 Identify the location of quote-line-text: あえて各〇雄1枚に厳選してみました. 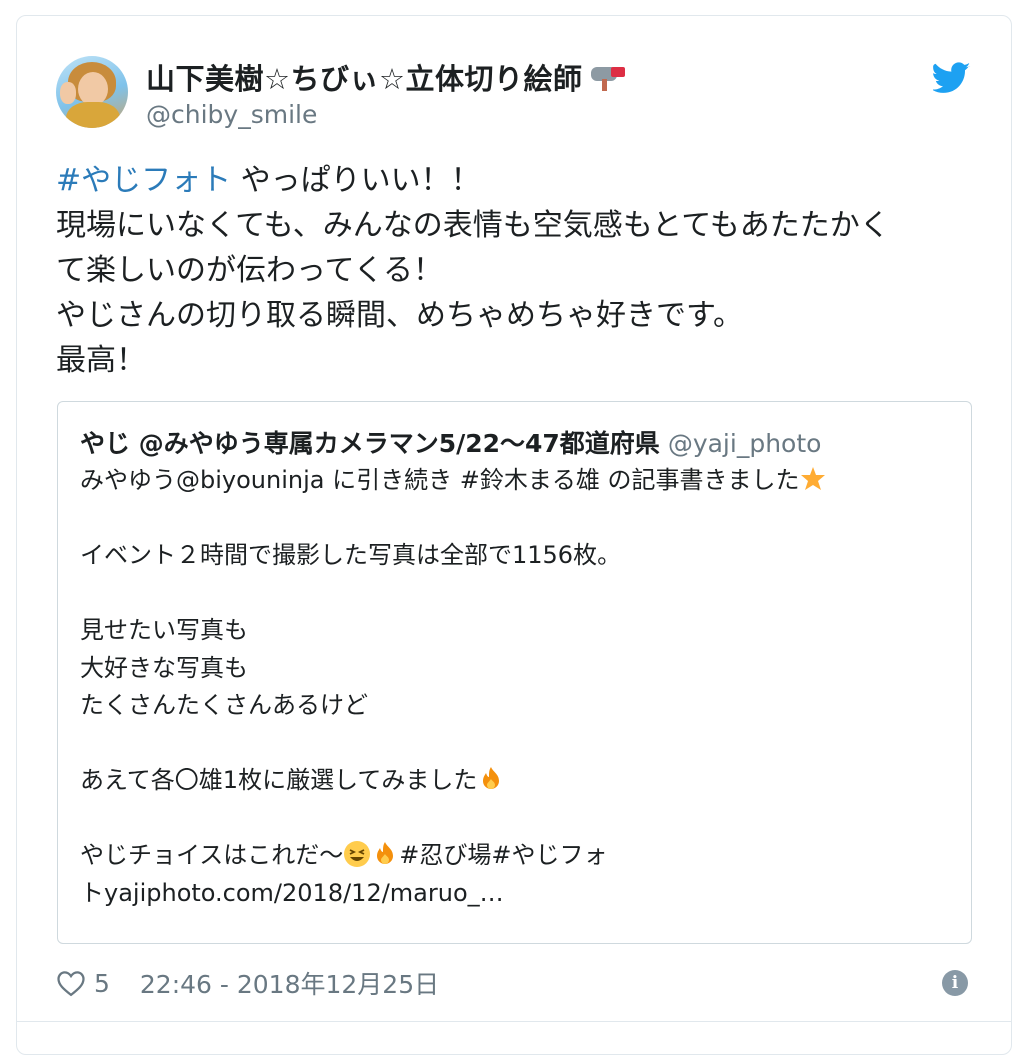
(279, 780).